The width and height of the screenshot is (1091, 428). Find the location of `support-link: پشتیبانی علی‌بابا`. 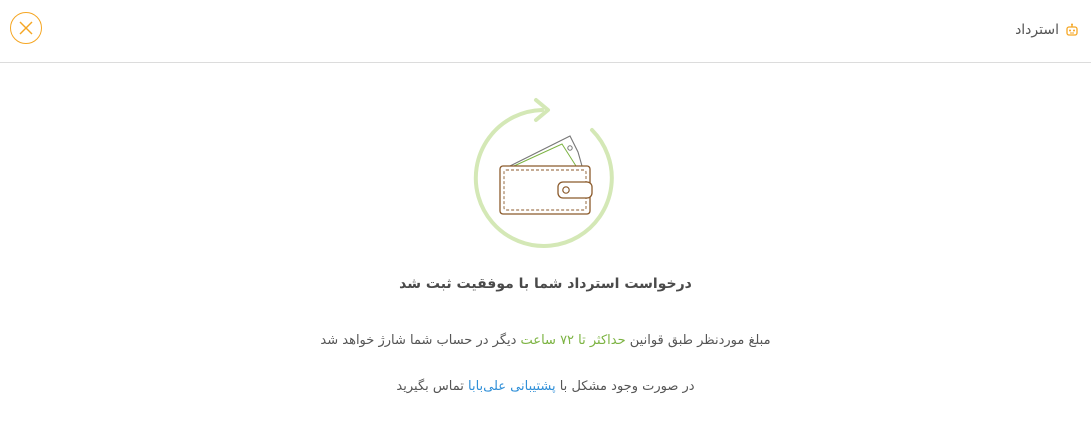

support-link: پشتیبانی علی‌بابا is located at coordinates (512, 386).